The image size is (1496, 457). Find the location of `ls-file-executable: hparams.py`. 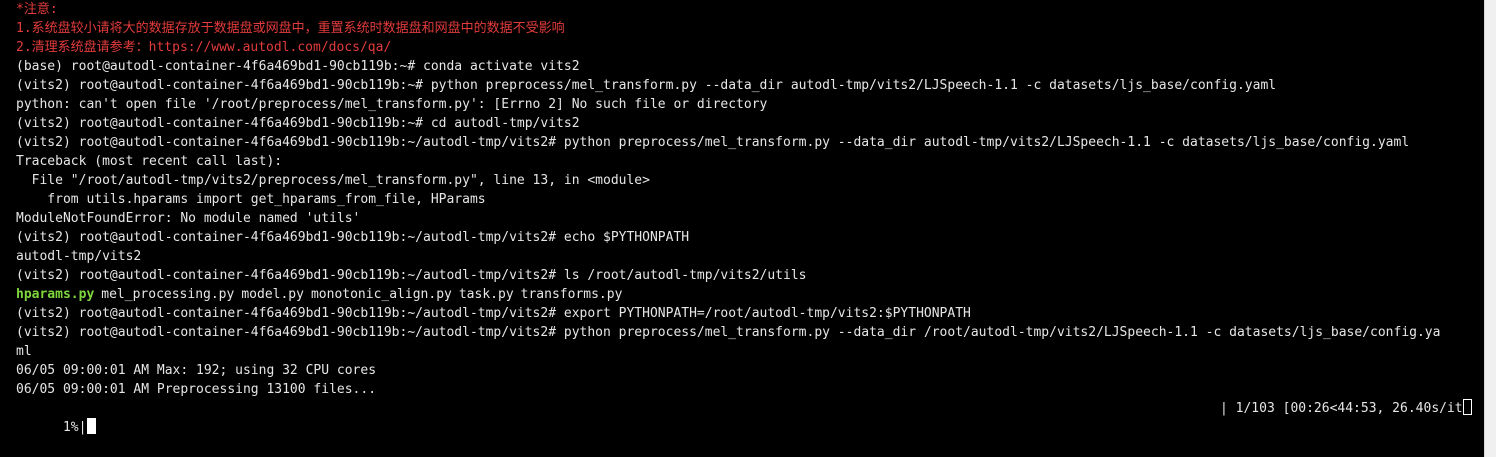

ls-file-executable: hparams.py is located at coordinates (55, 294).